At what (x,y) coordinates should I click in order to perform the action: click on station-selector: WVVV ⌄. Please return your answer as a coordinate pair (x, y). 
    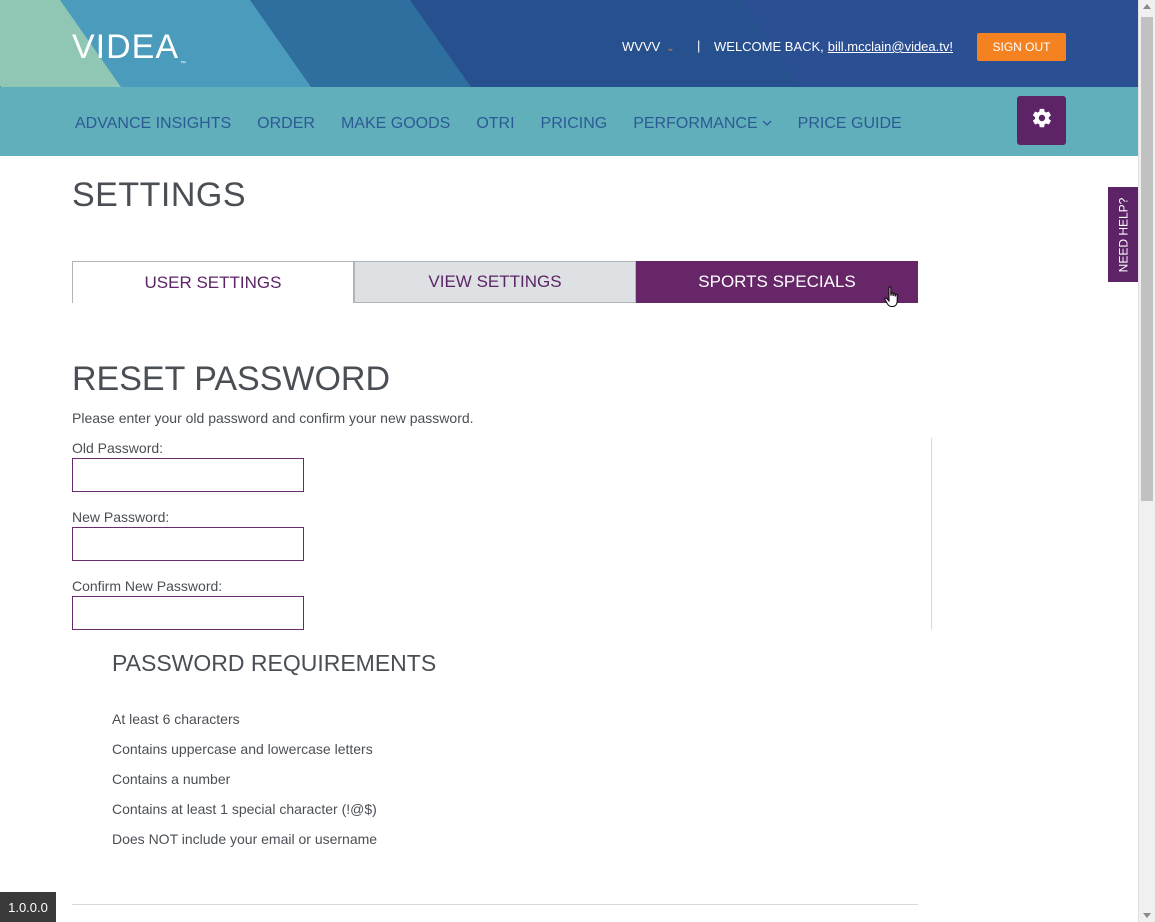
    Looking at the image, I should click on (648, 46).